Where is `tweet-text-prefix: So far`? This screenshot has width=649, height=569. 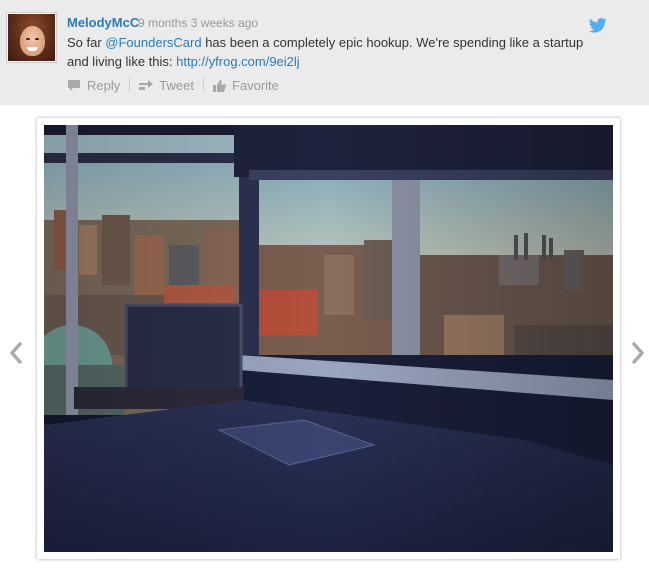
tweet-text-prefix: So far is located at coordinates (86, 42).